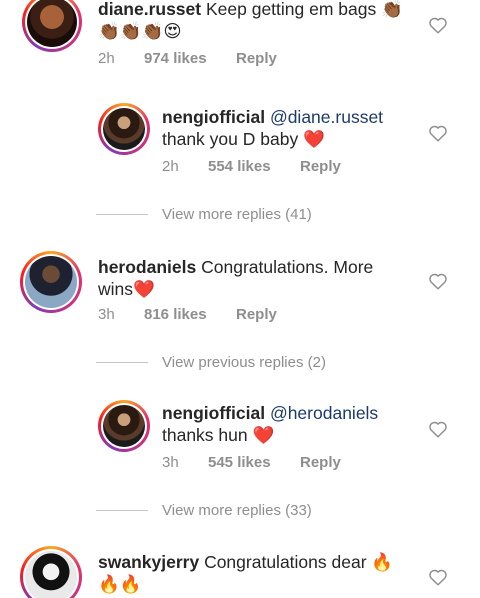 The height and width of the screenshot is (598, 480). Describe the element at coordinates (204, 214) in the screenshot. I see `view-more-replies: View more replies (41)` at that location.